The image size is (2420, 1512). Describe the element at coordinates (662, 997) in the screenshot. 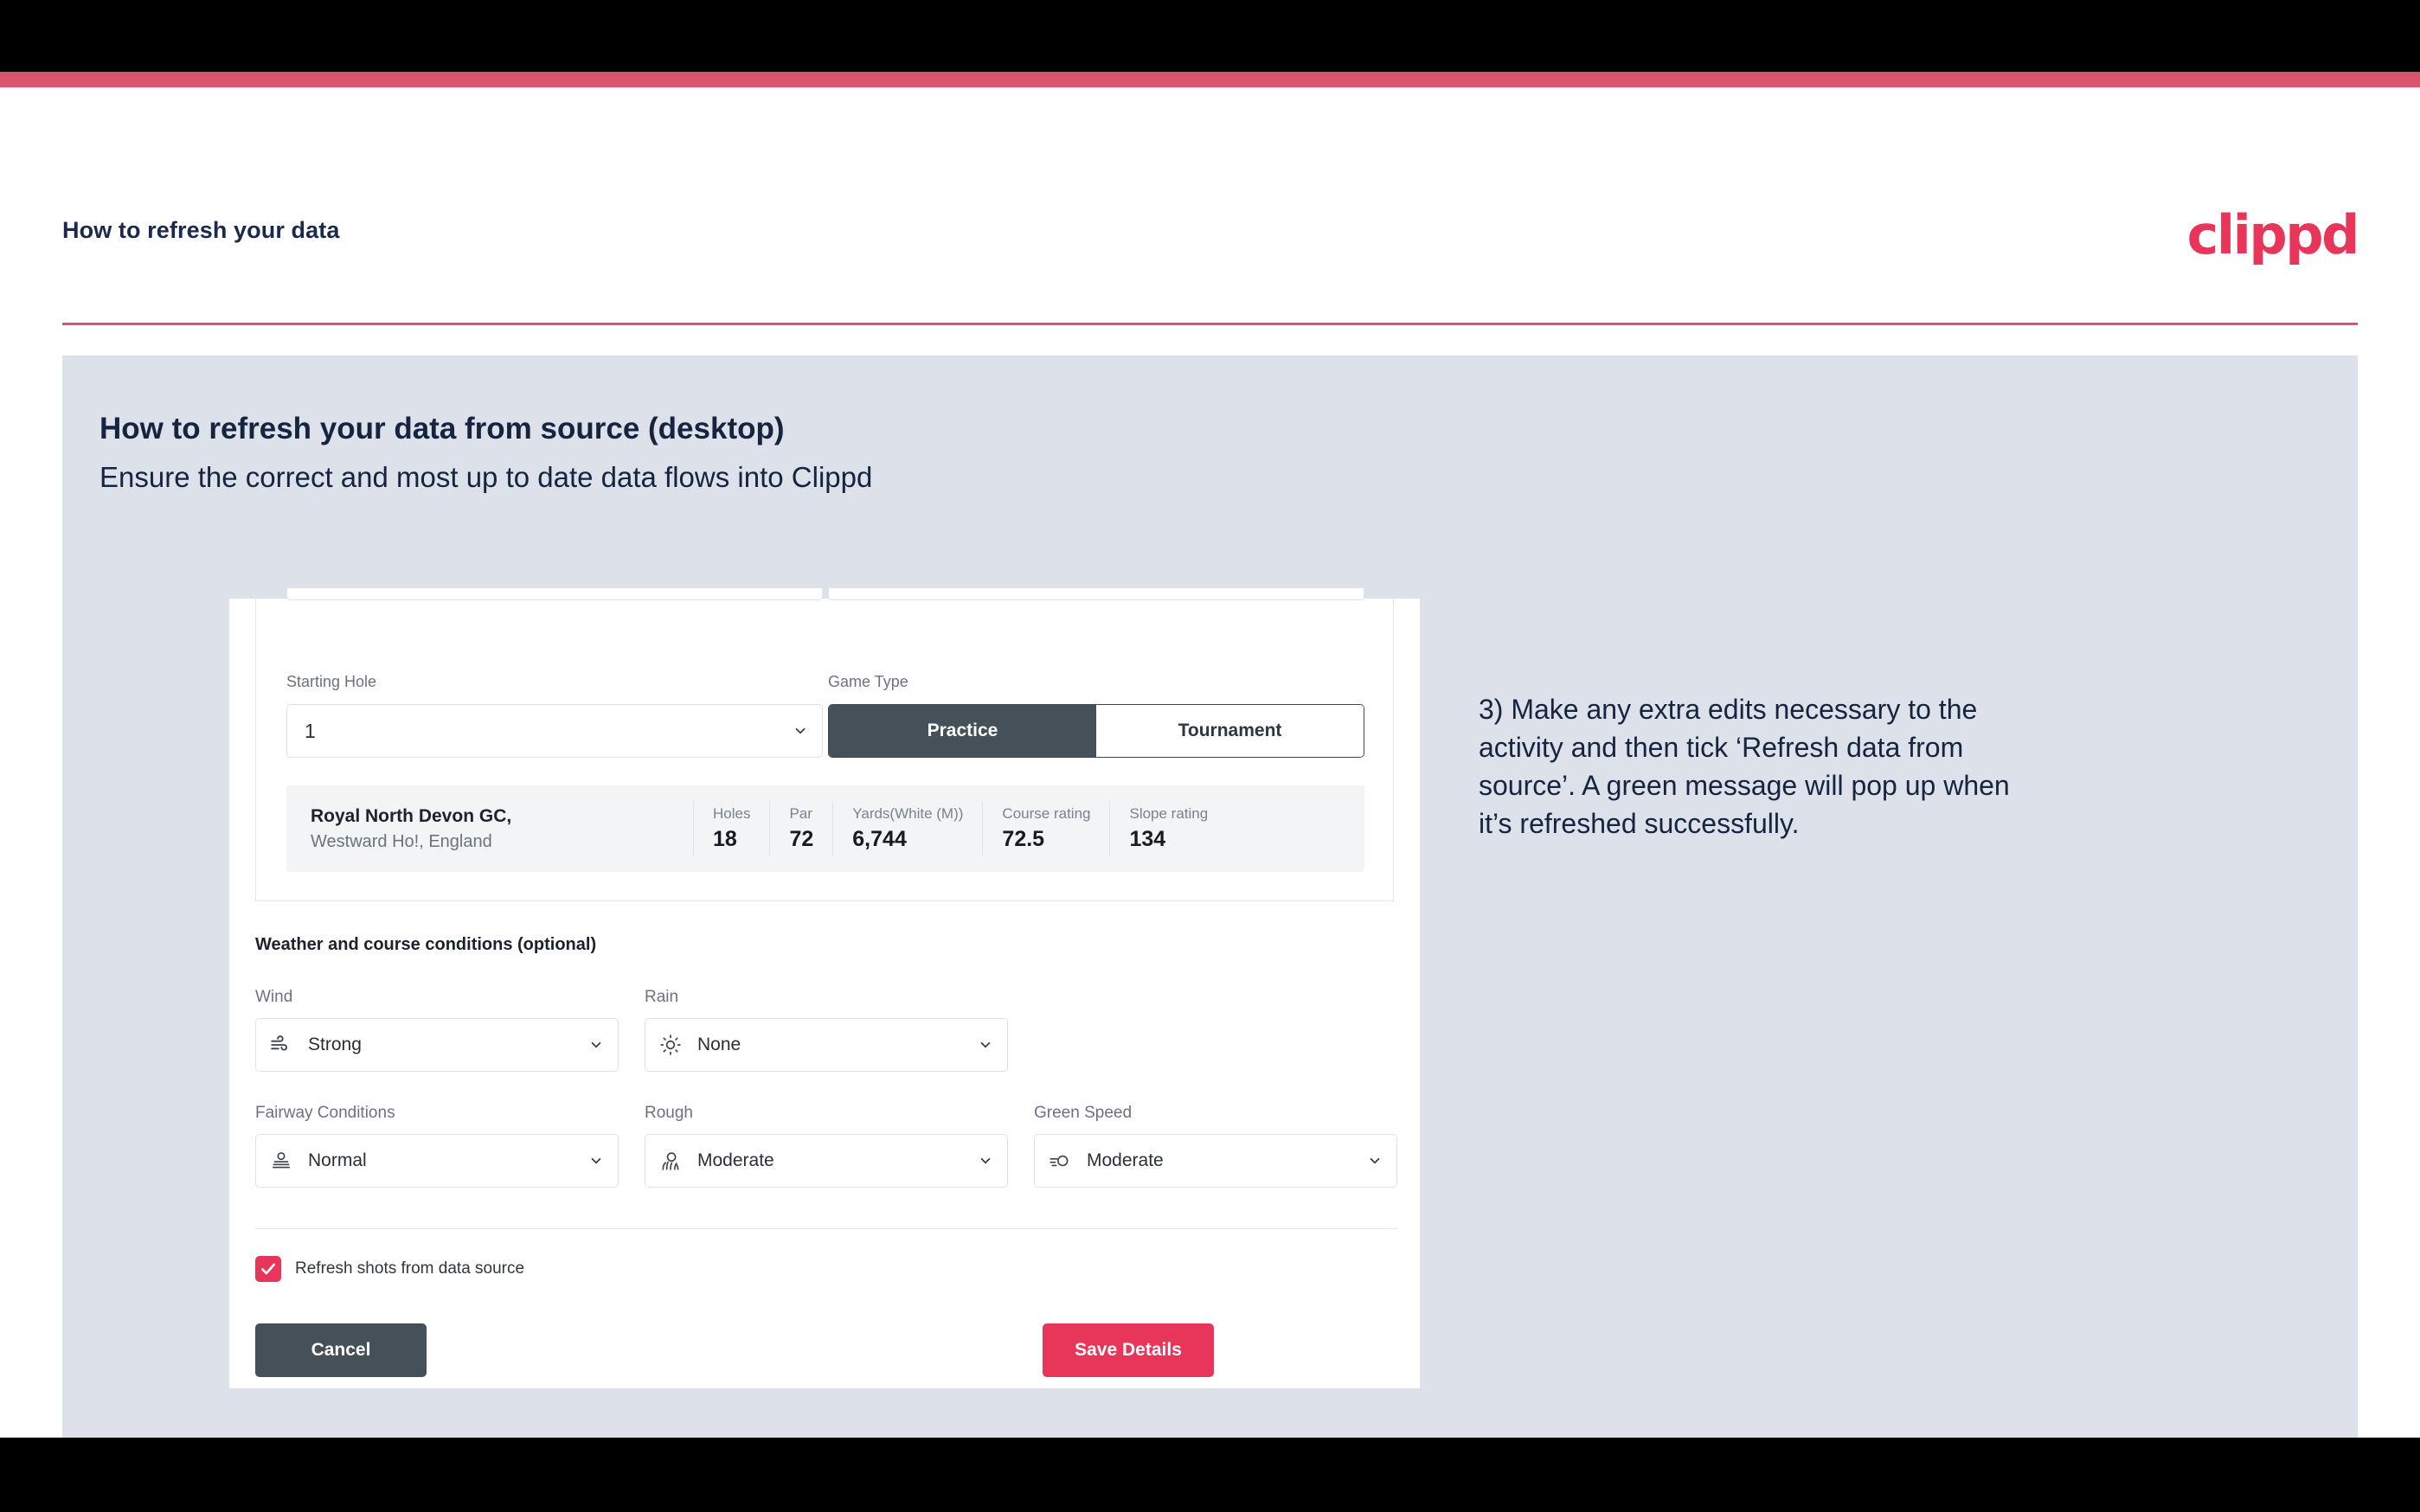

I see `rain-label: Rain` at that location.